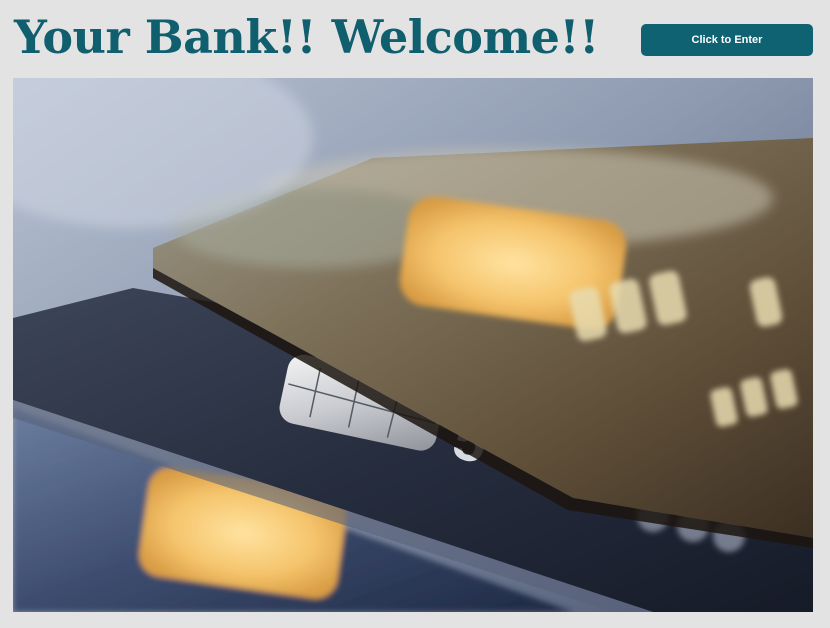  What do you see at coordinates (306, 37) in the screenshot?
I see `page-title: Your Bank!! Welcome!!` at bounding box center [306, 37].